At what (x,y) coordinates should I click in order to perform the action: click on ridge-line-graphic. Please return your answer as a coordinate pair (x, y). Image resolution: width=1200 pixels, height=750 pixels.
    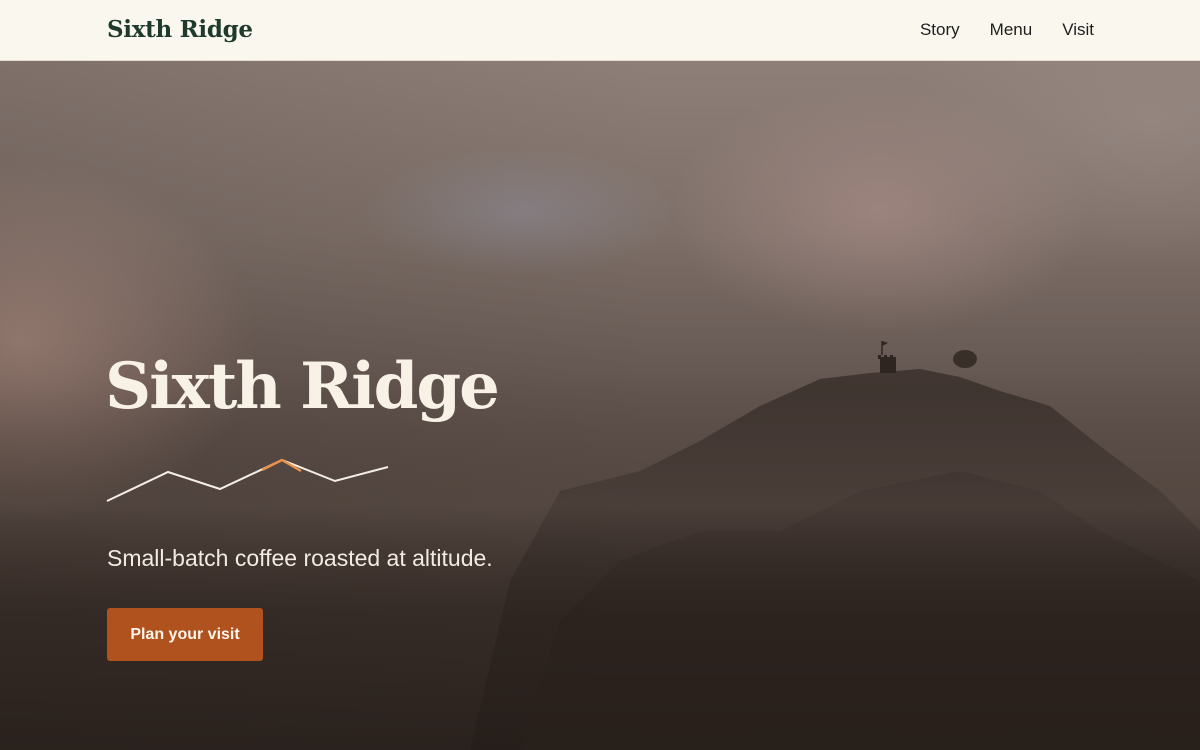
    Looking at the image, I should click on (247, 480).